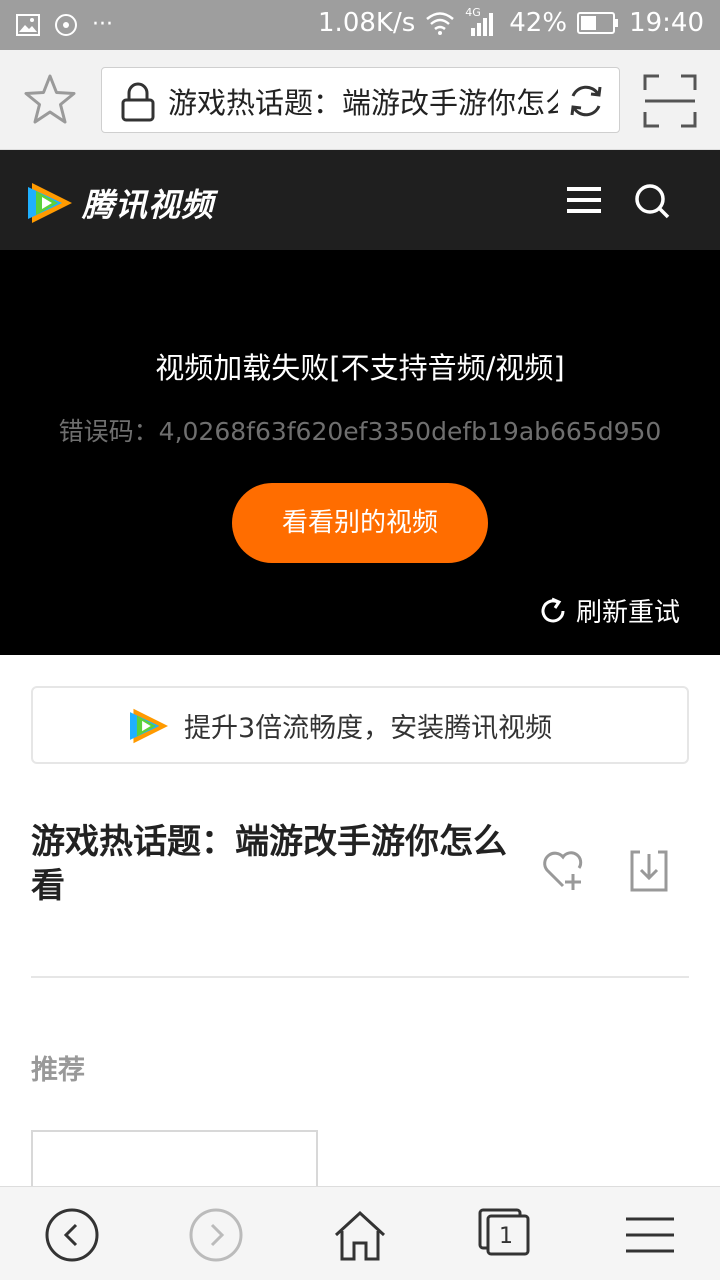 The image size is (720, 1280). I want to click on site-logo: 腾讯视频, so click(120, 203).